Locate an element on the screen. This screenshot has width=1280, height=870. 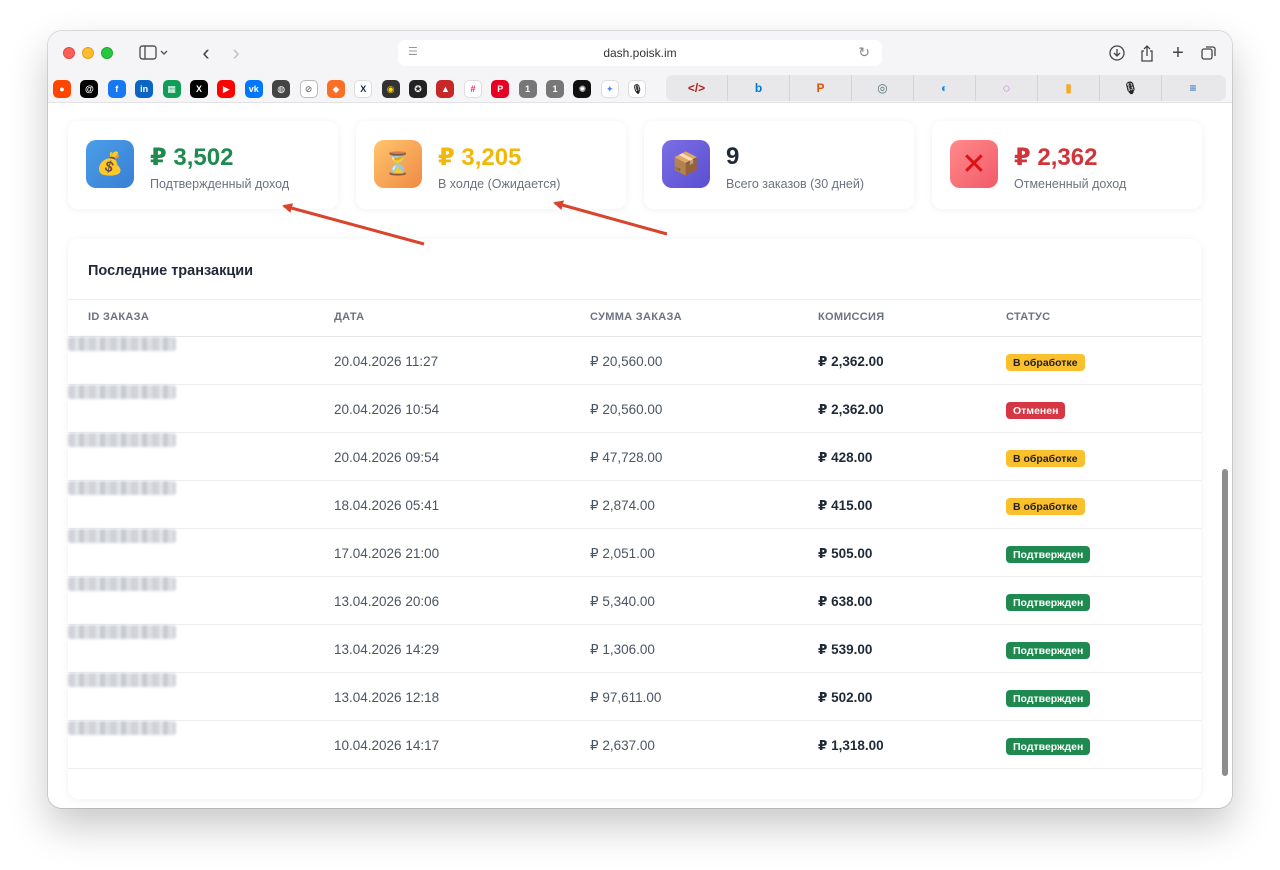
reload-icon: ↻ is located at coordinates (864, 52).